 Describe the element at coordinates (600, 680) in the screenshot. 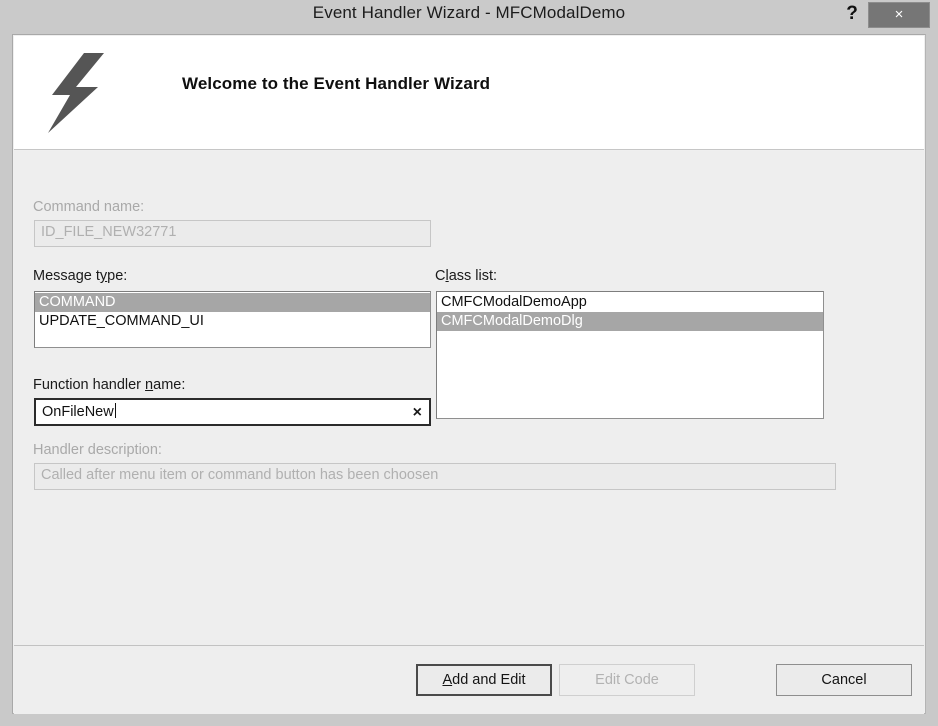

I see `edit-code-accel: E` at that location.